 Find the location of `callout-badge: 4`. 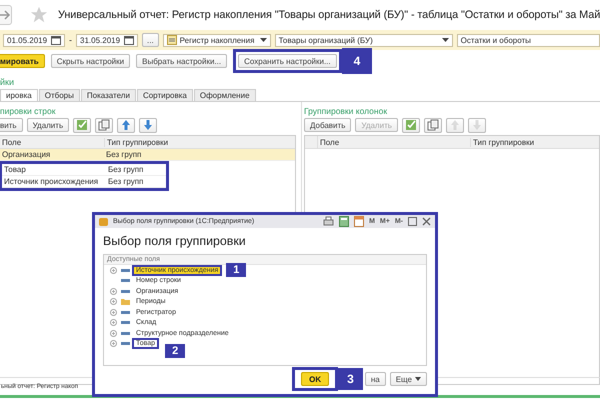

callout-badge: 4 is located at coordinates (357, 61).